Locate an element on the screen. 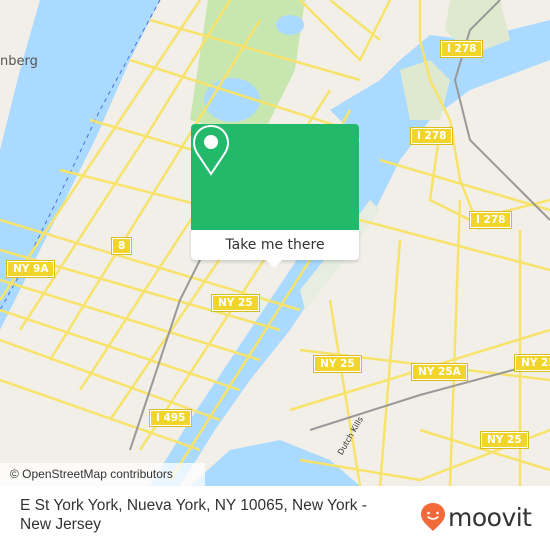 The height and width of the screenshot is (550, 550). map-pin-icon is located at coordinates (211, 150).